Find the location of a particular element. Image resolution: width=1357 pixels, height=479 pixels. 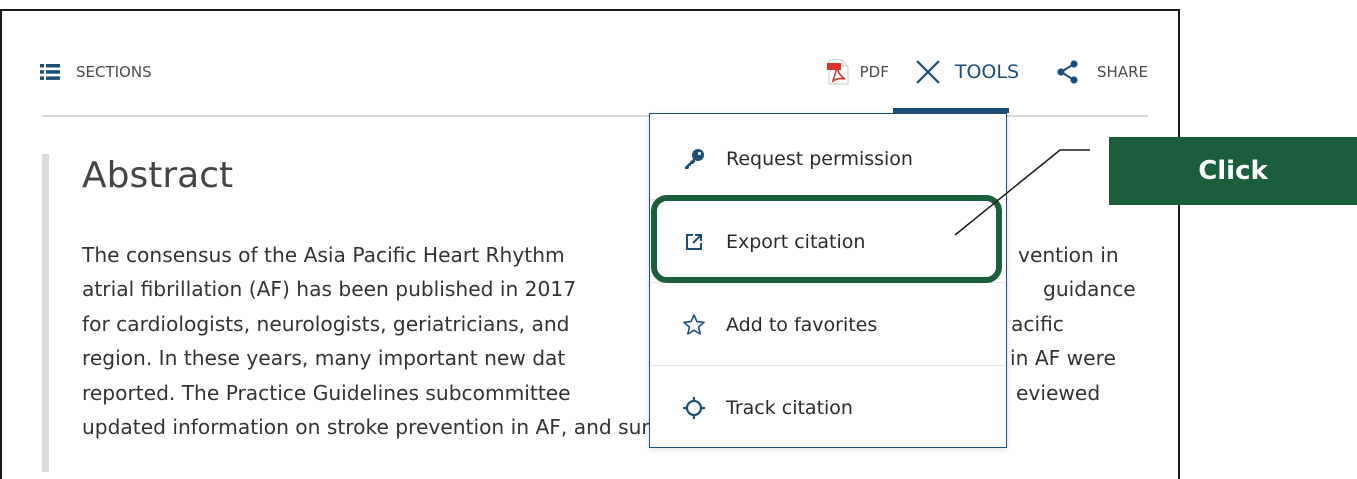

share-icon is located at coordinates (1068, 72).